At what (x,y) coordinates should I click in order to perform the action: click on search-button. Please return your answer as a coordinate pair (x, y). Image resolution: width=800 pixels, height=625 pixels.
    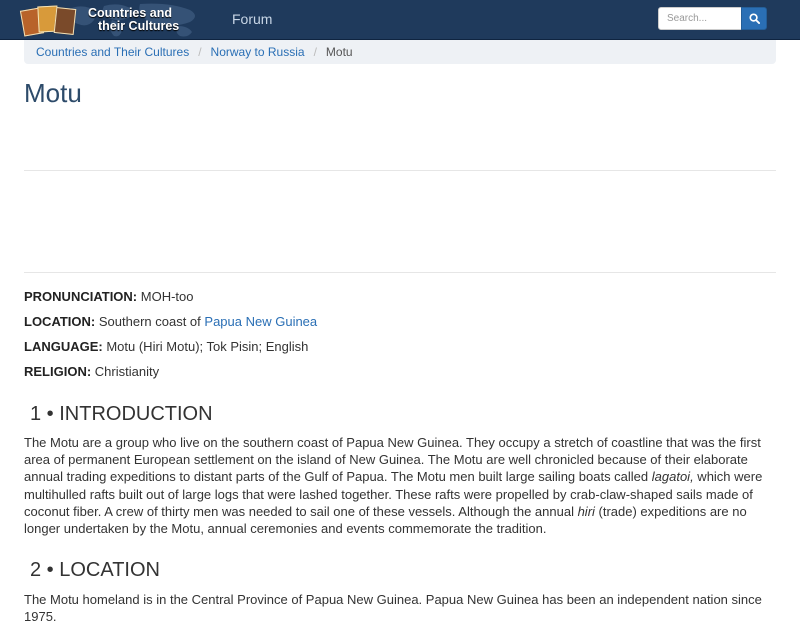
    Looking at the image, I should click on (754, 18).